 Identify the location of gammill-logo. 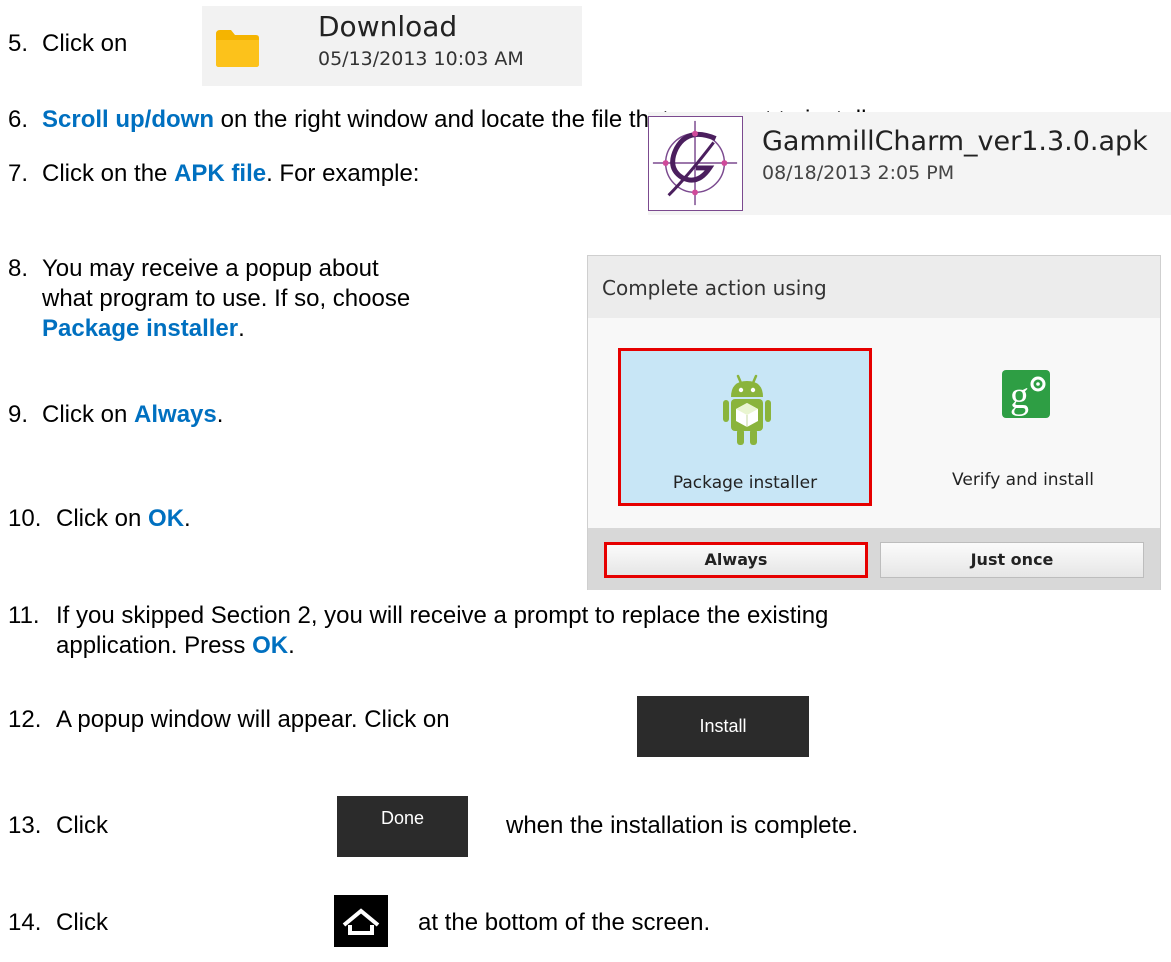
(695, 163).